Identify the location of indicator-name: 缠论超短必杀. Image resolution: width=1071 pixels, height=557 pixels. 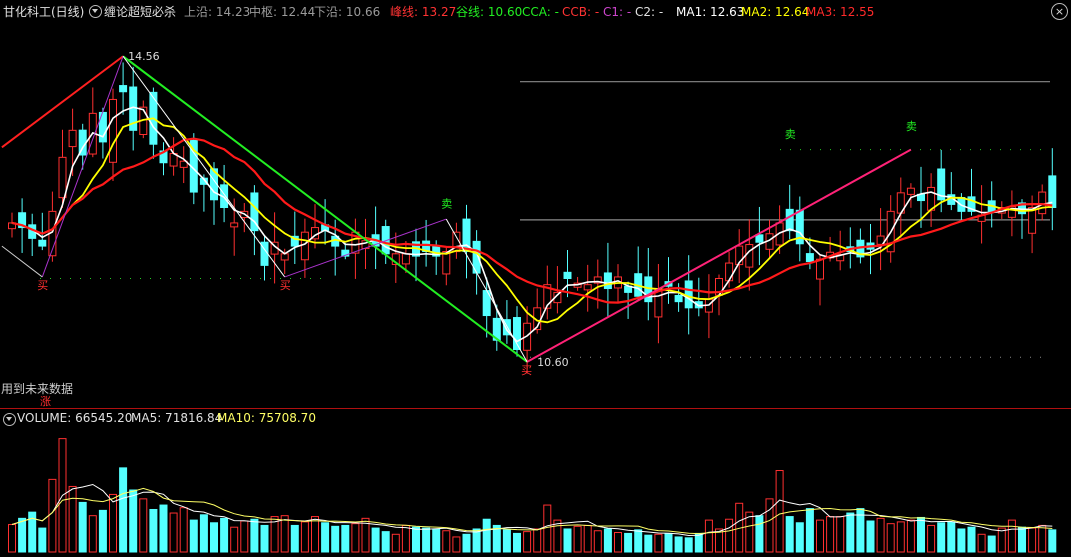
(140, 12).